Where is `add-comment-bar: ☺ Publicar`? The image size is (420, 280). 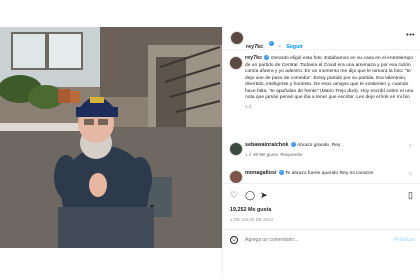 add-comment-bar: ☺ Publicar is located at coordinates (321, 240).